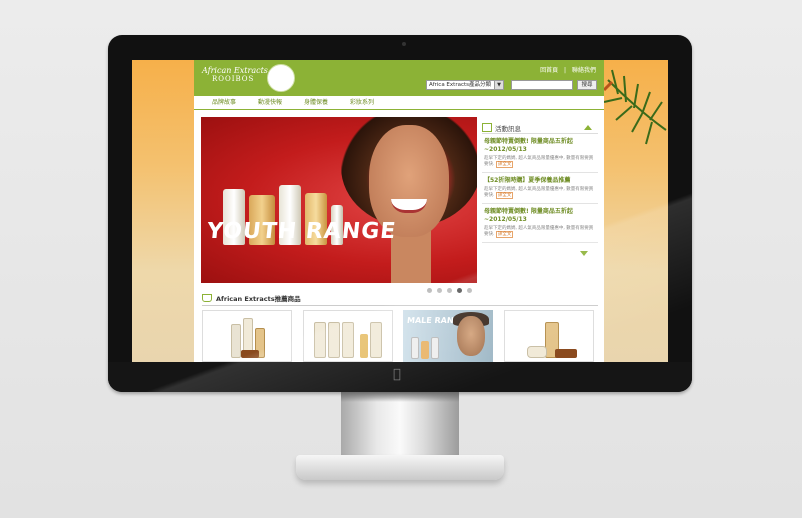 This screenshot has height=518, width=802. I want to click on camera, so click(404, 44).